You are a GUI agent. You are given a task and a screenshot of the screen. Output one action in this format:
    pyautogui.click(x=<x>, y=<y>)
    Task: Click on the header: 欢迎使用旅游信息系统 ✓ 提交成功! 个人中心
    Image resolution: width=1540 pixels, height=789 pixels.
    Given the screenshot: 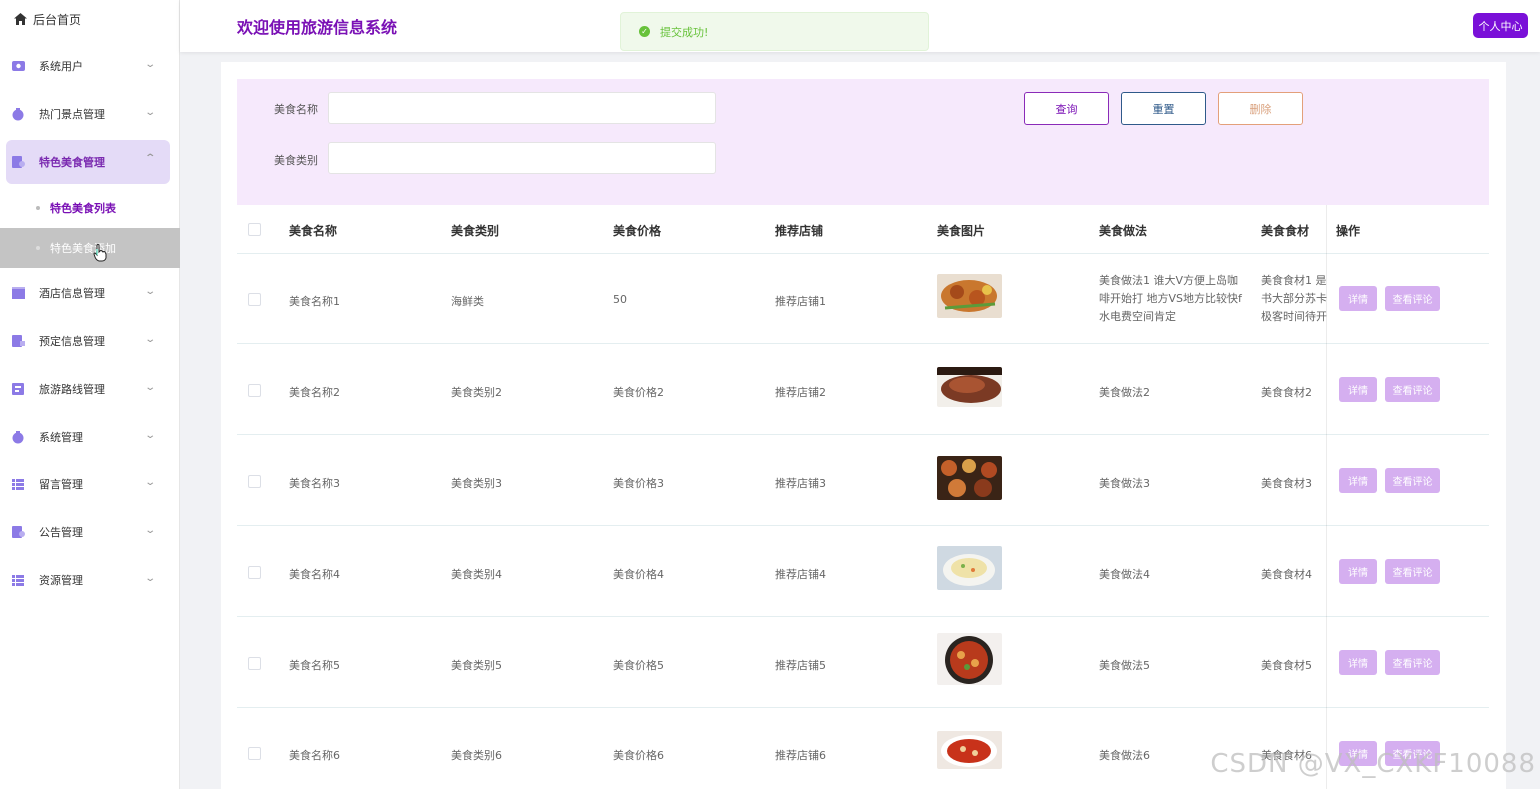 What is the action you would take?
    pyautogui.click(x=860, y=26)
    